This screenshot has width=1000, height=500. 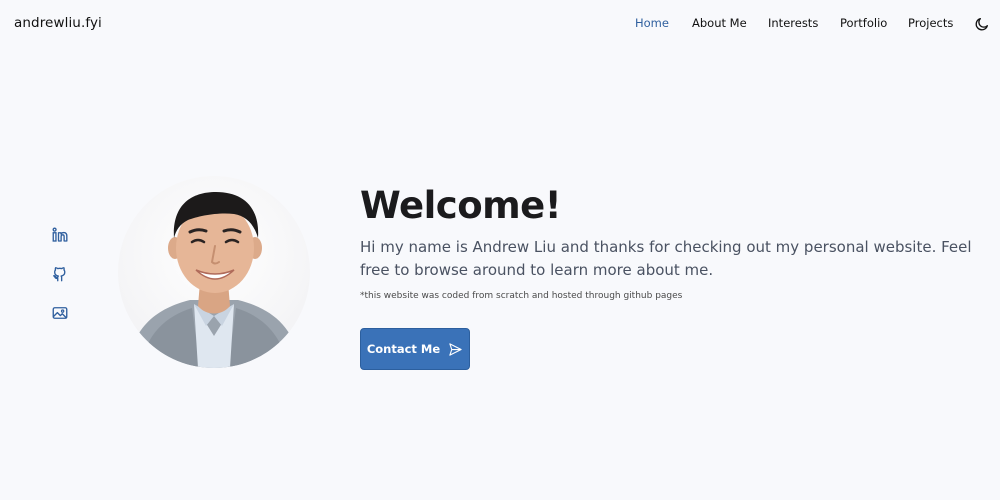 What do you see at coordinates (60, 313) in the screenshot?
I see `image-icon` at bounding box center [60, 313].